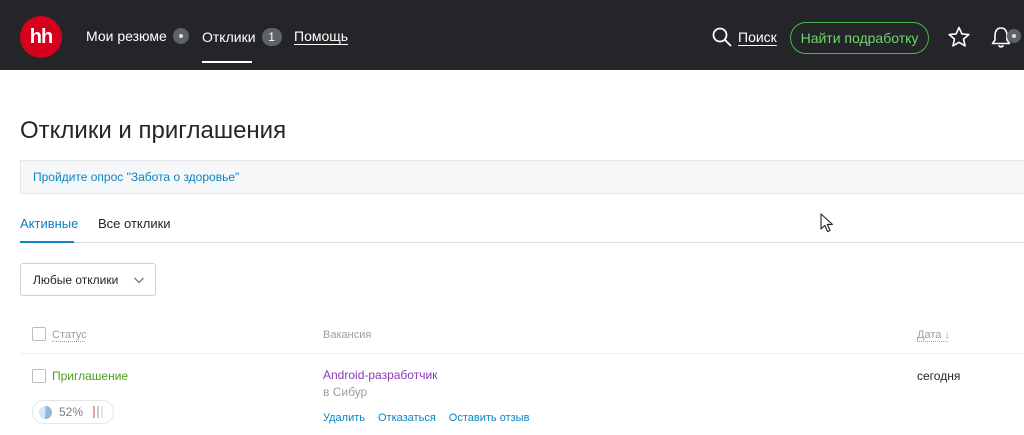 This screenshot has height=435, width=1024. Describe the element at coordinates (757, 37) in the screenshot. I see `search-label: Поиск` at that location.